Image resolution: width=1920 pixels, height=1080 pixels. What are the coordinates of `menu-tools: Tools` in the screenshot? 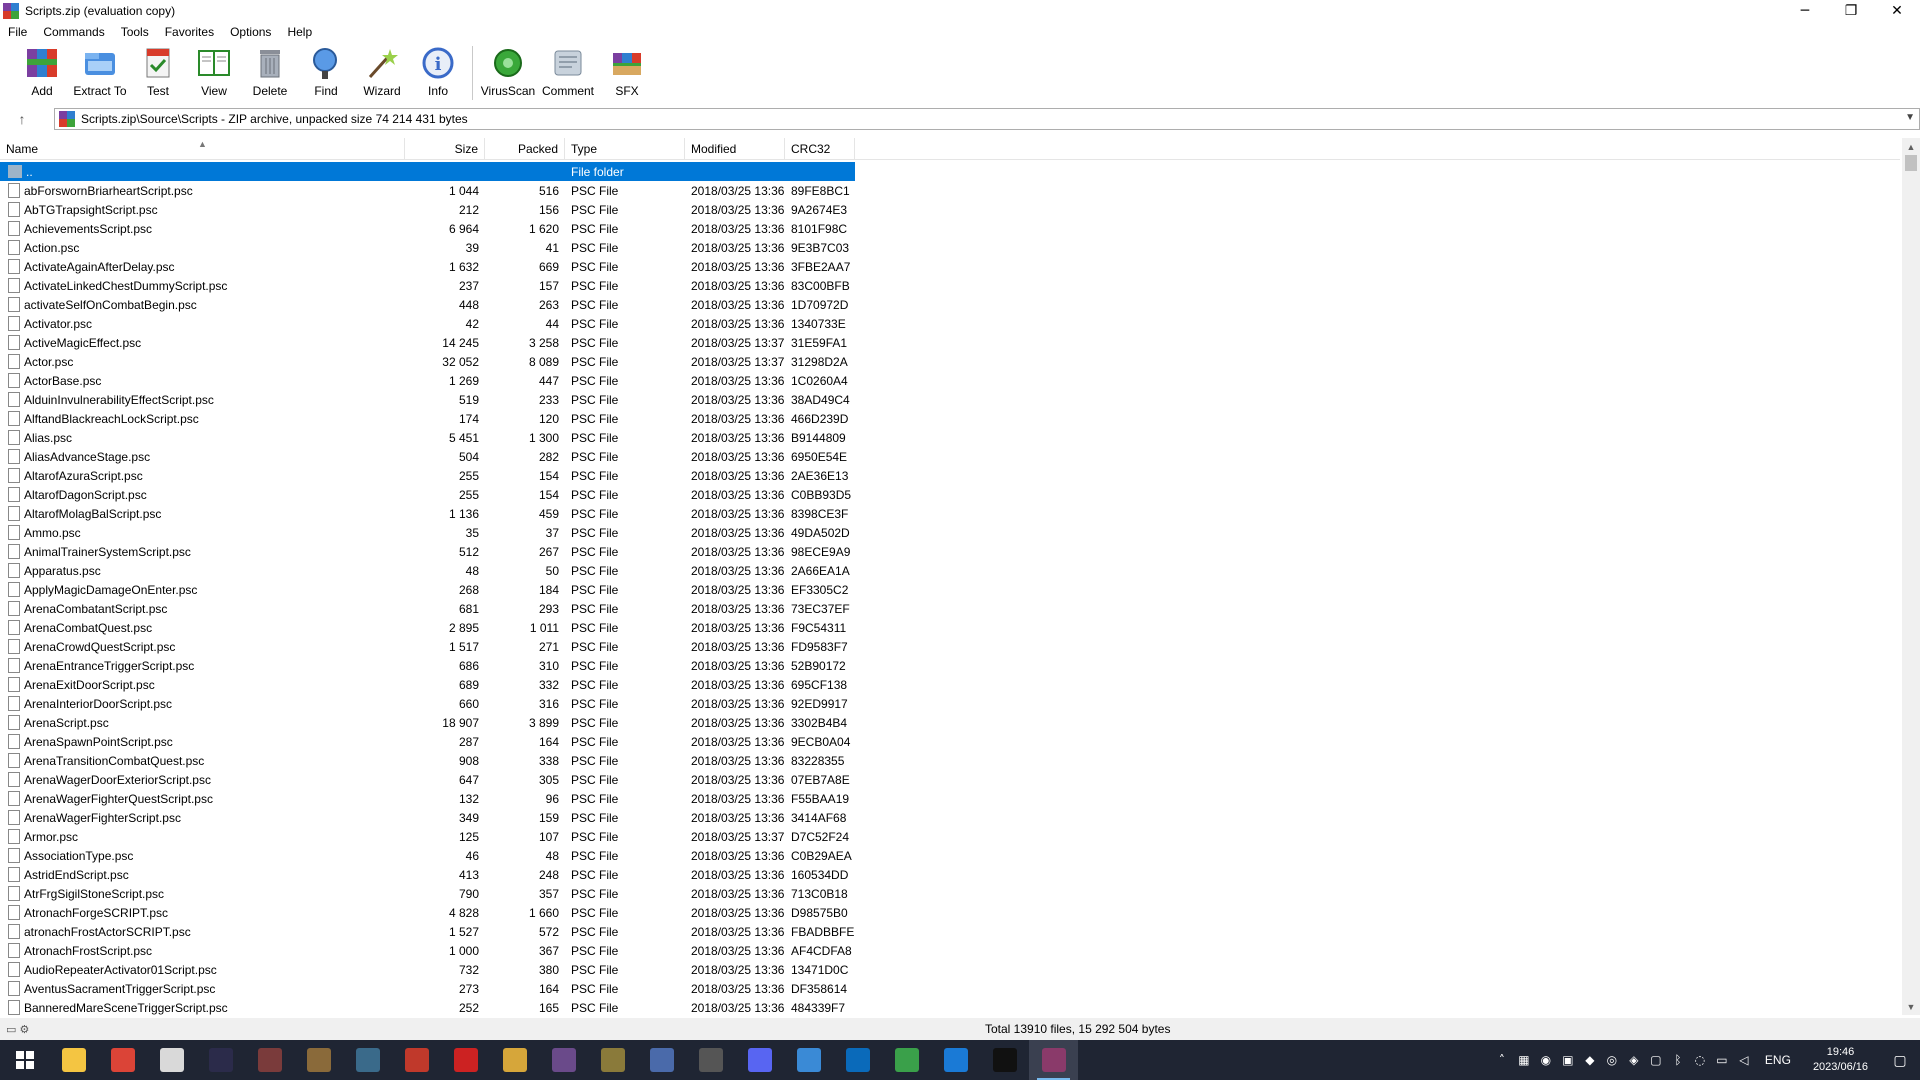 It's located at (135, 32).